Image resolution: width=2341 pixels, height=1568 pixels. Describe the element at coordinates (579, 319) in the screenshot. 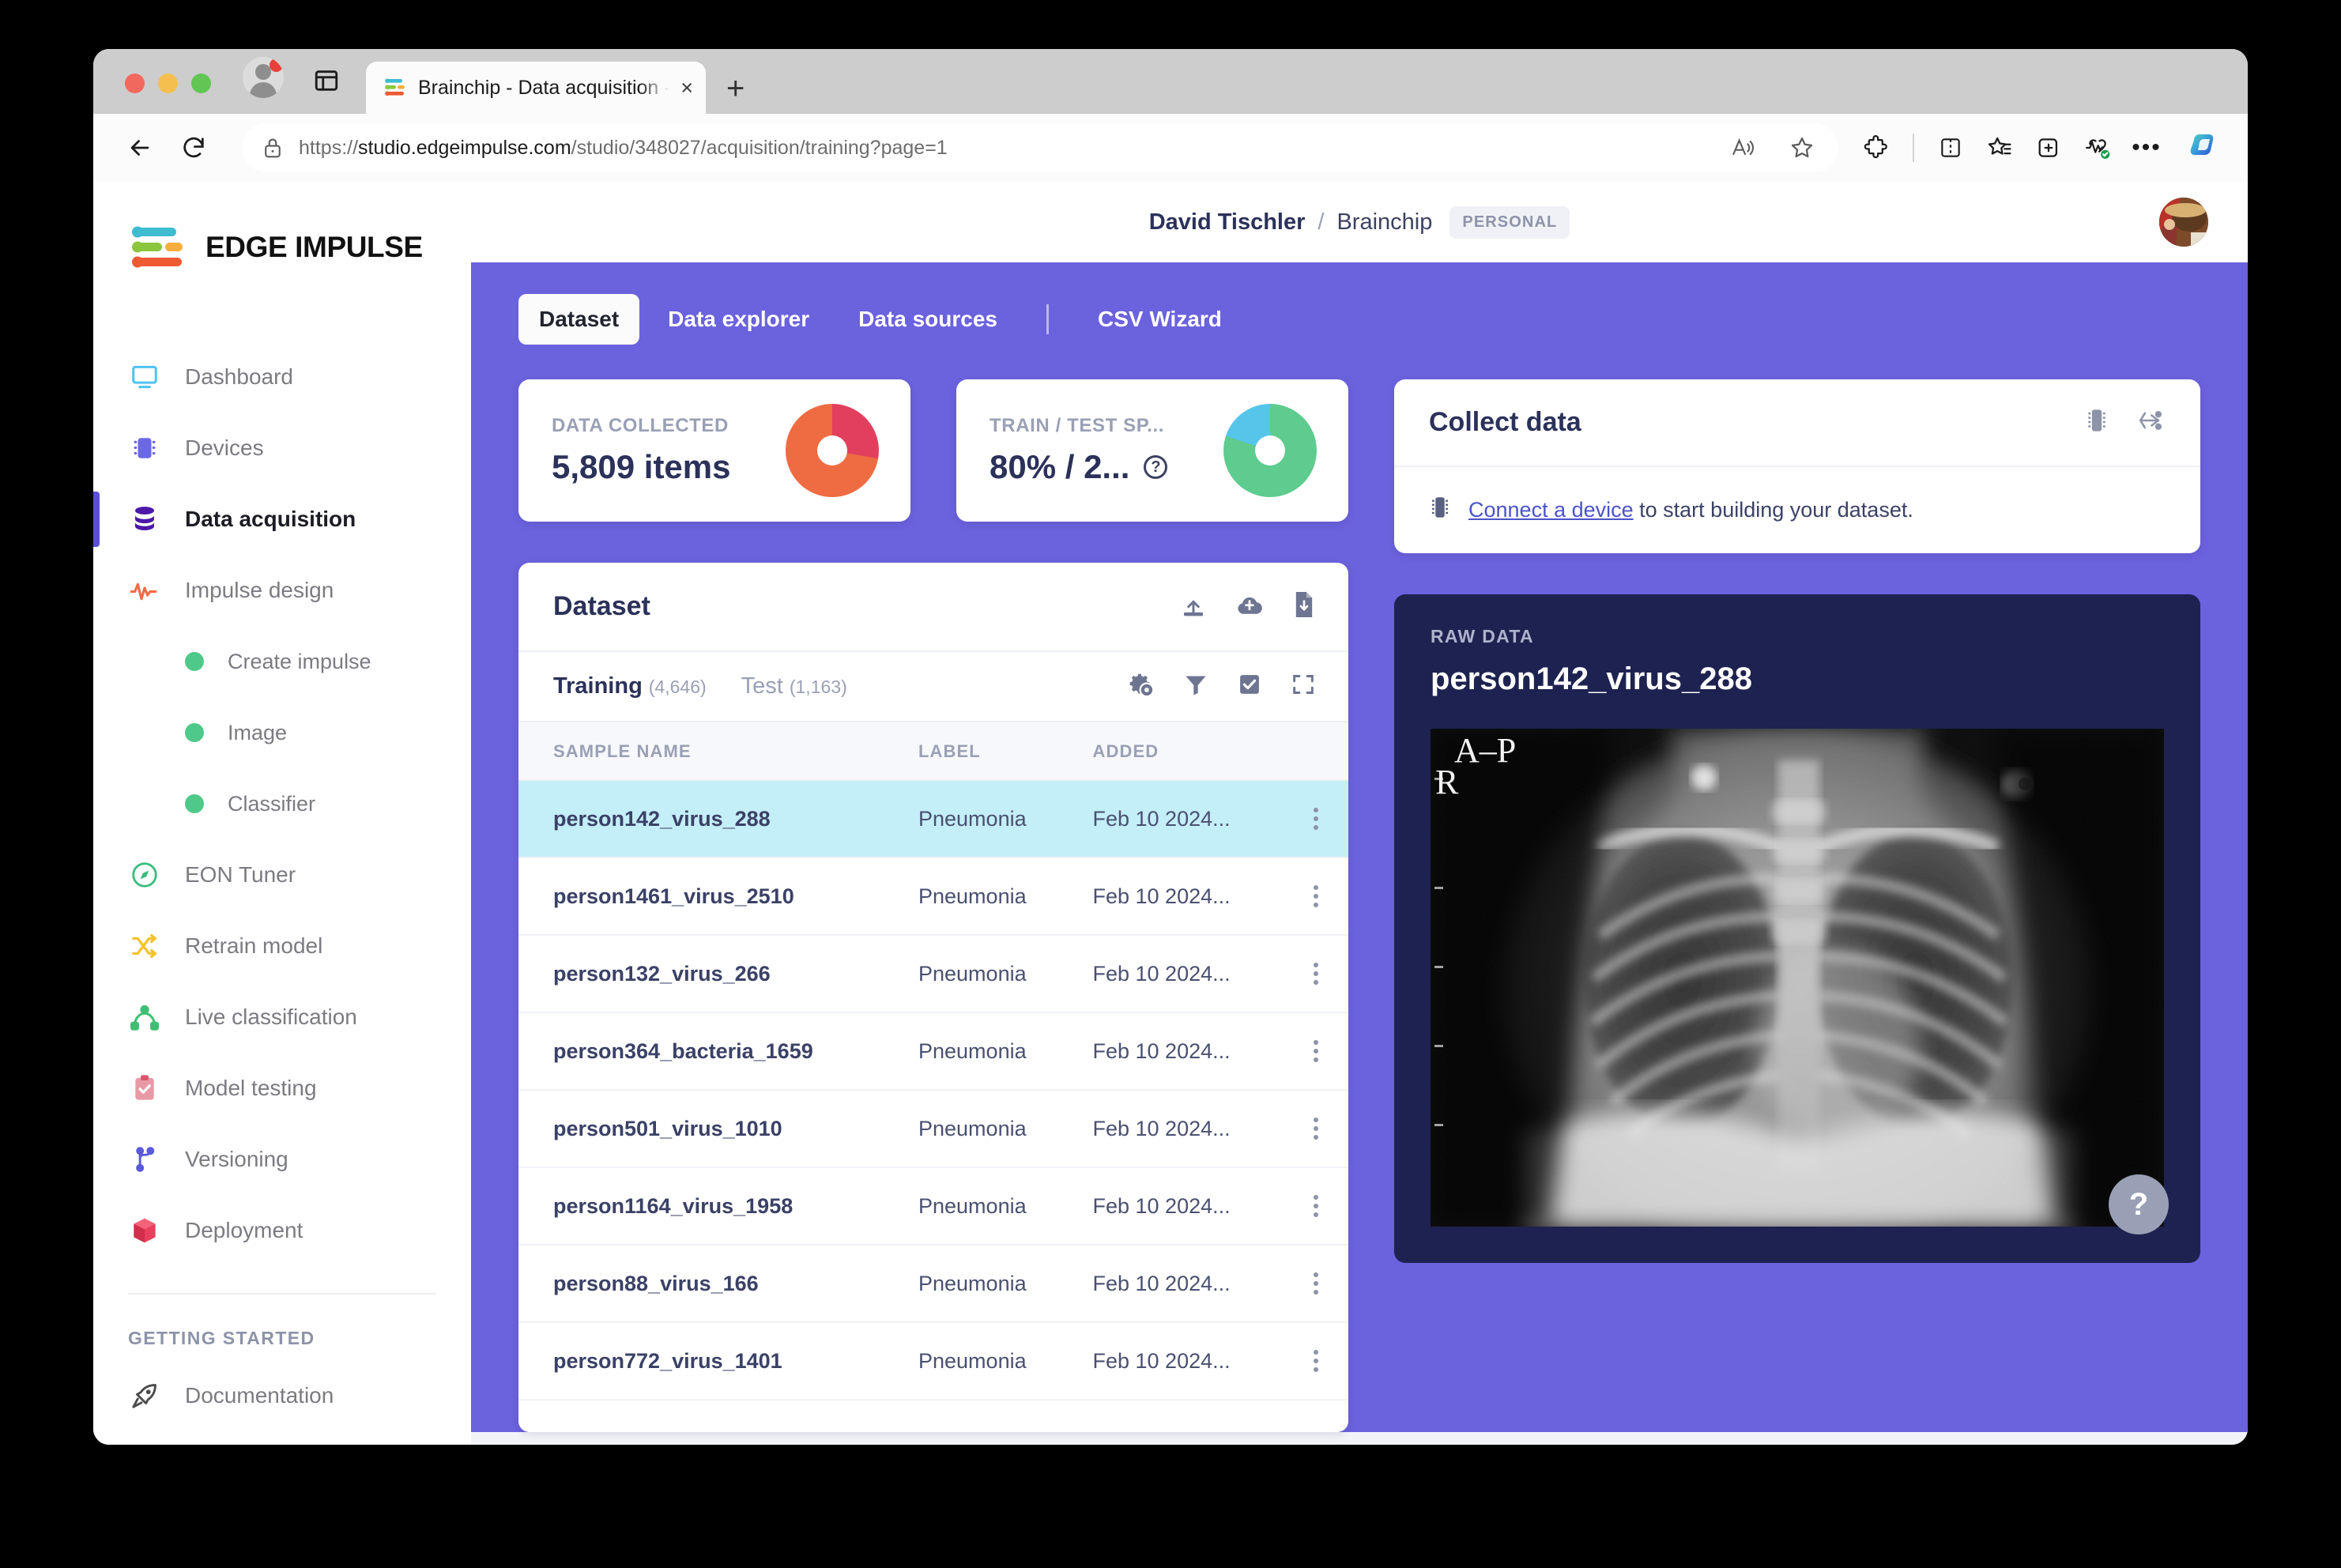

I see `tab-dataset: Dataset` at that location.